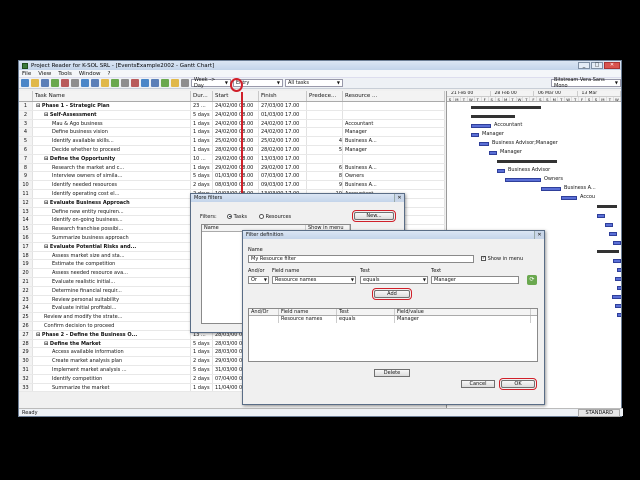  What do you see at coordinates (597, 65) in the screenshot?
I see `maximize-button: □` at bounding box center [597, 65].